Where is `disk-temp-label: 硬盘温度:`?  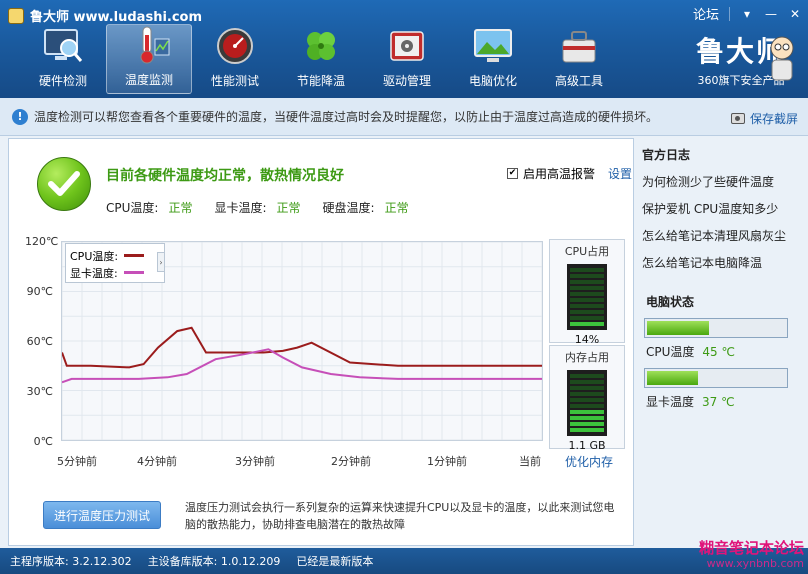
disk-temp-label: 硬盘温度: is located at coordinates (348, 208).